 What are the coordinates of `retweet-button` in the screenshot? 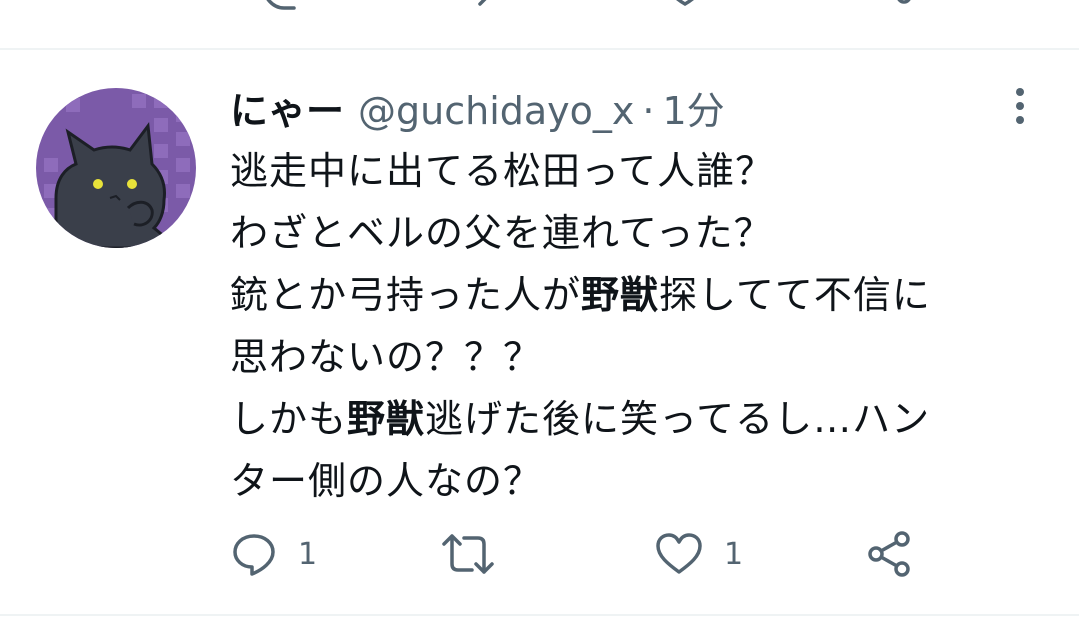 It's located at (468, 554).